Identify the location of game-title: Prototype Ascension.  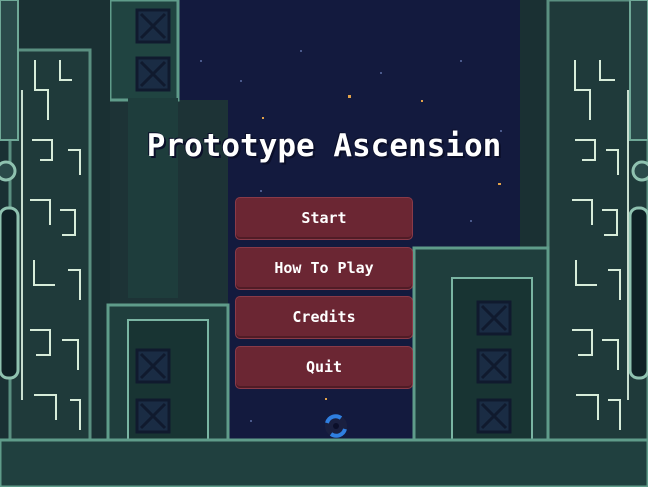
(324, 146).